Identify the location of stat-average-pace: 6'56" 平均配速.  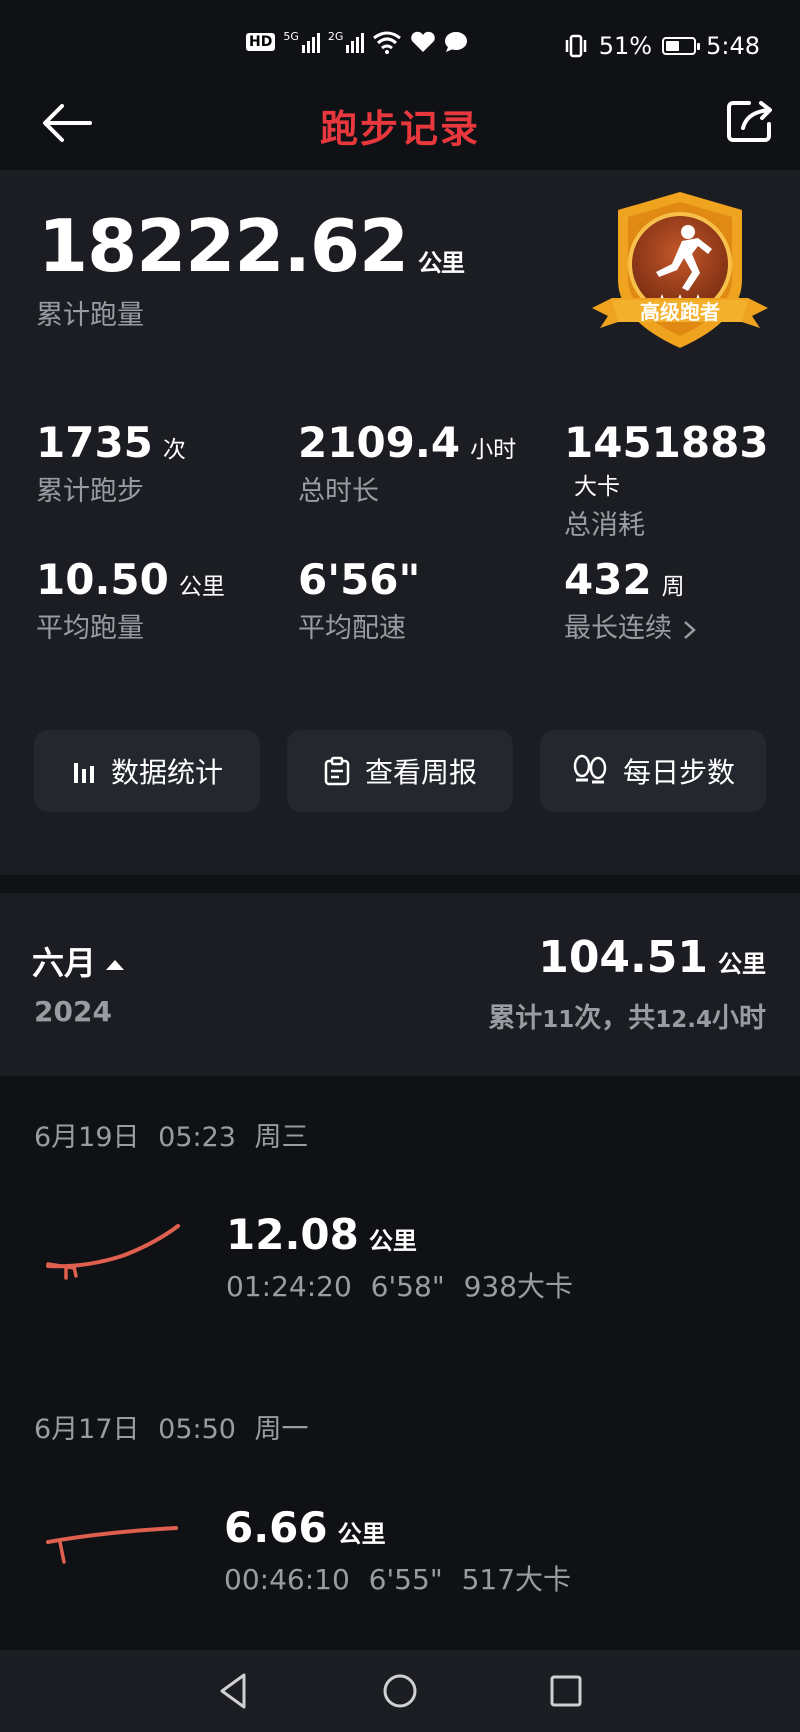
(359, 599).